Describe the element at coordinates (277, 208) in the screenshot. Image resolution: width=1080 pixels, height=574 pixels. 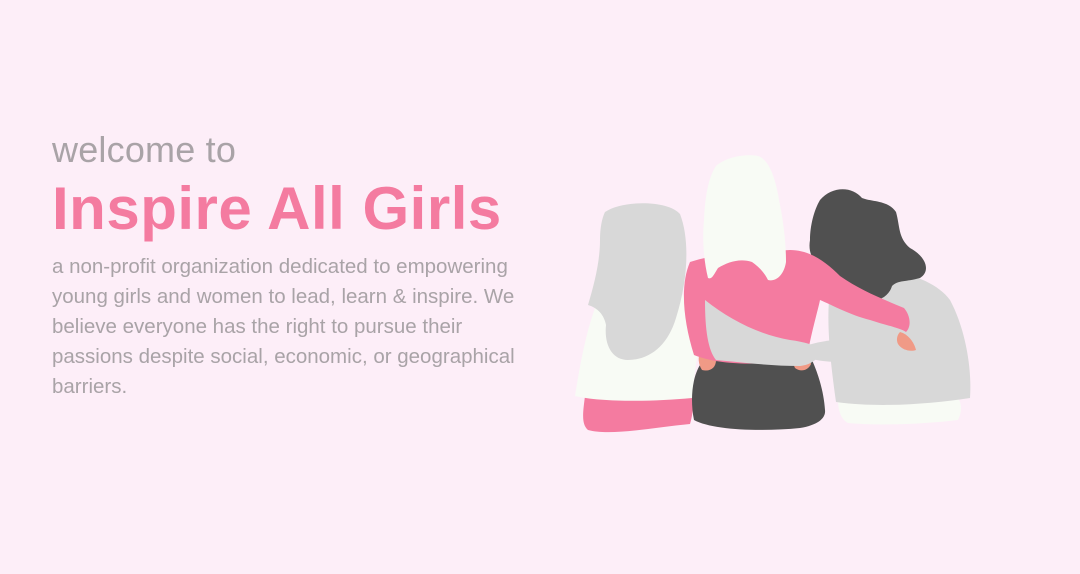
I see `page-title: Inspire All Girls` at that location.